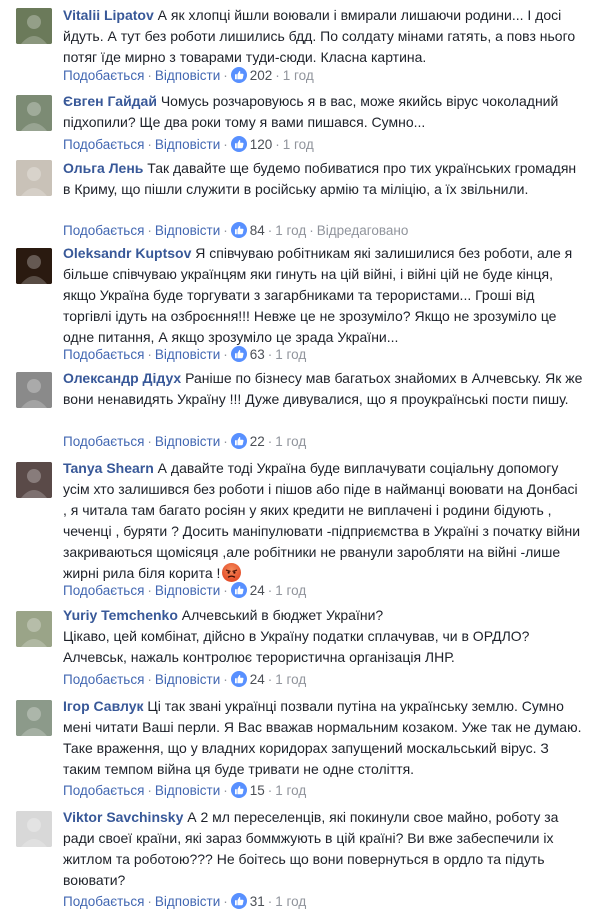 The height and width of the screenshot is (913, 602). I want to click on comment-author: Євген Гайдай, so click(110, 101).